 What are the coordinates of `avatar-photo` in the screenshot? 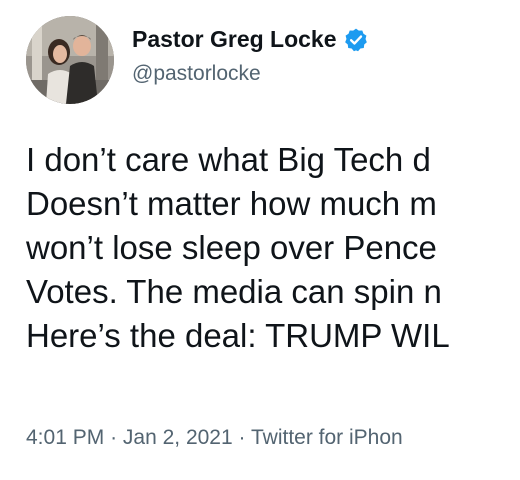 It's located at (70, 60).